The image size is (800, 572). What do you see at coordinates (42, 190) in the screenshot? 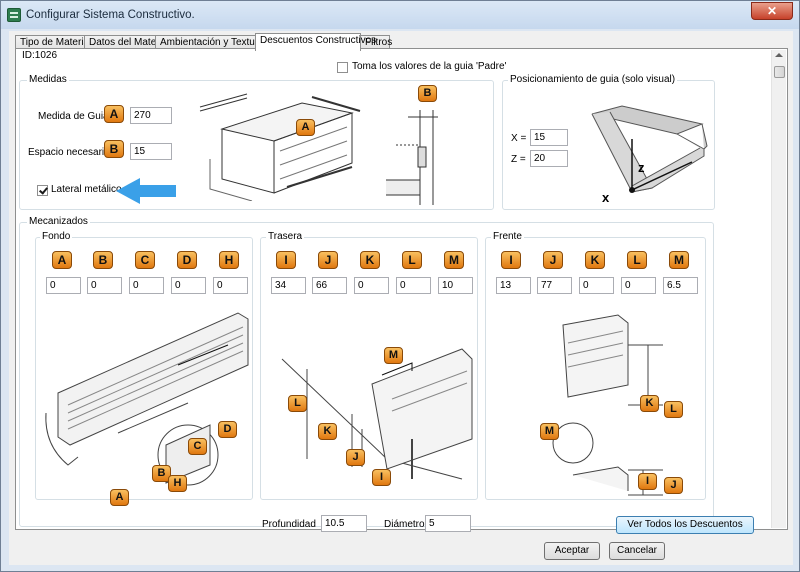
I see `lateral-metalico-checkbox` at bounding box center [42, 190].